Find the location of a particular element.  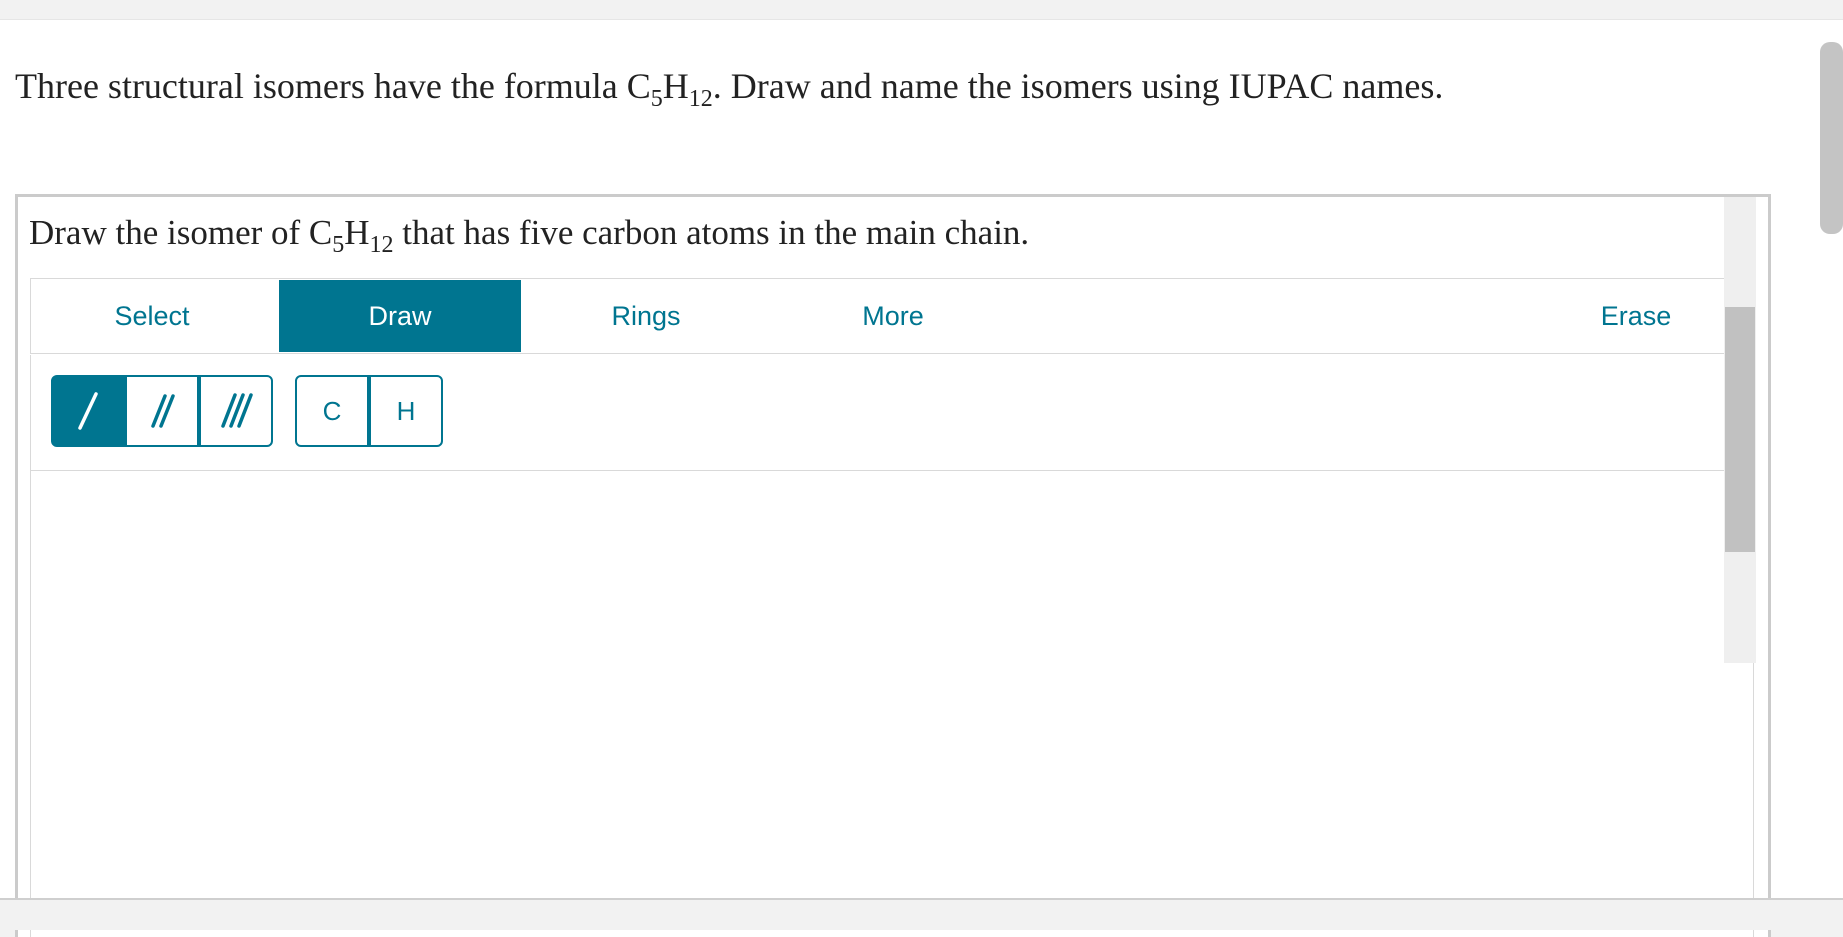

hydrogen-atom-button: H is located at coordinates (406, 411).